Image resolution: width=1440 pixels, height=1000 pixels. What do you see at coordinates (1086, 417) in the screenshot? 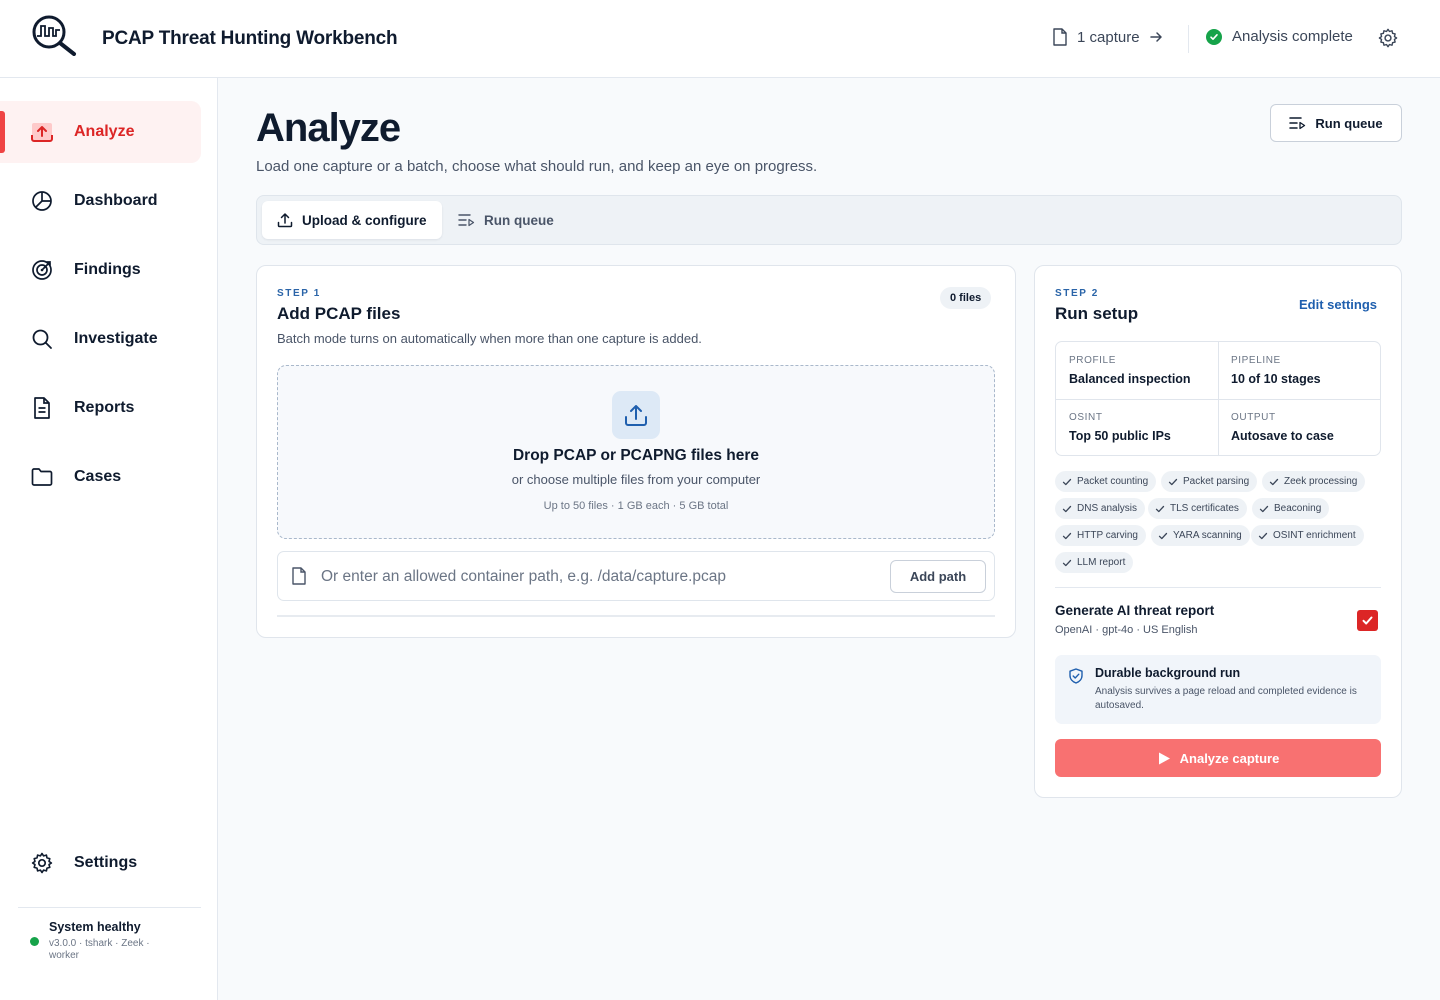
I see `summary-key: OSINT` at bounding box center [1086, 417].